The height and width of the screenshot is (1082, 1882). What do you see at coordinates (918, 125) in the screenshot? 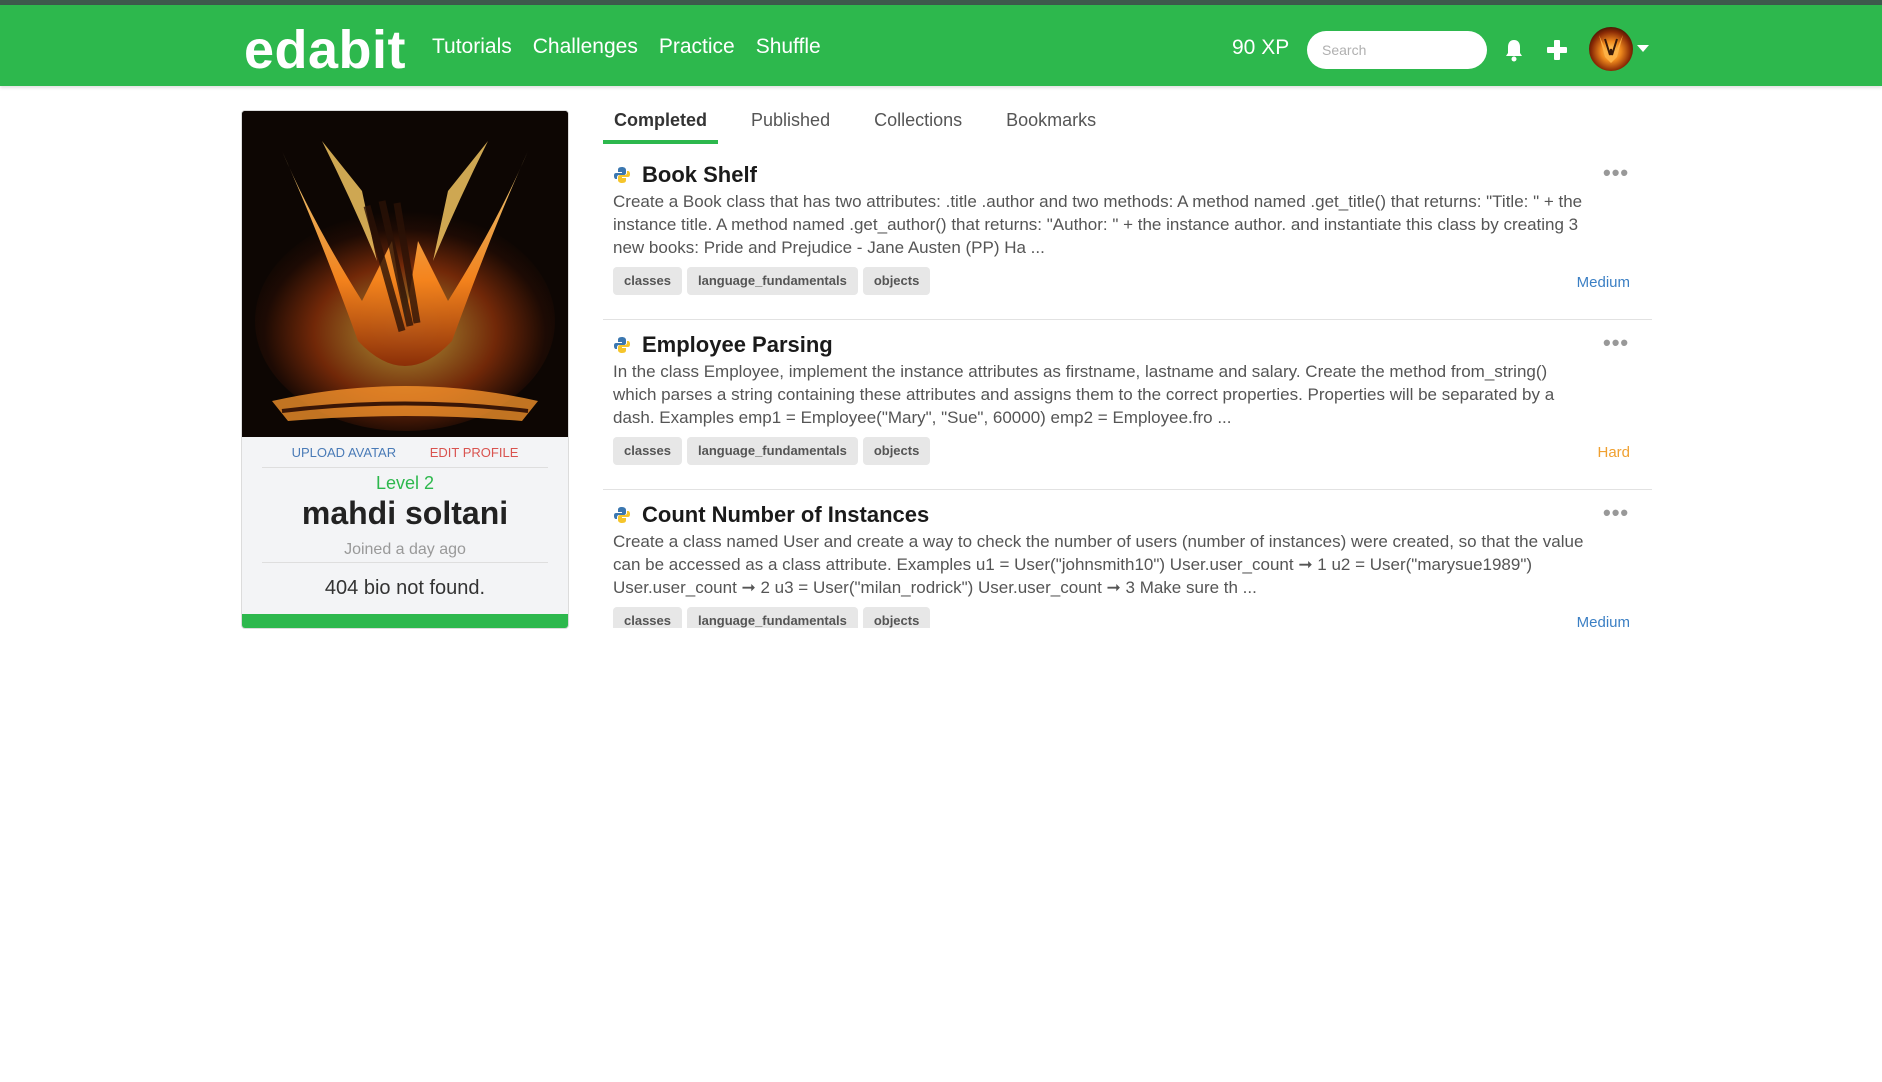
I see `tab-collections: Collections` at bounding box center [918, 125].